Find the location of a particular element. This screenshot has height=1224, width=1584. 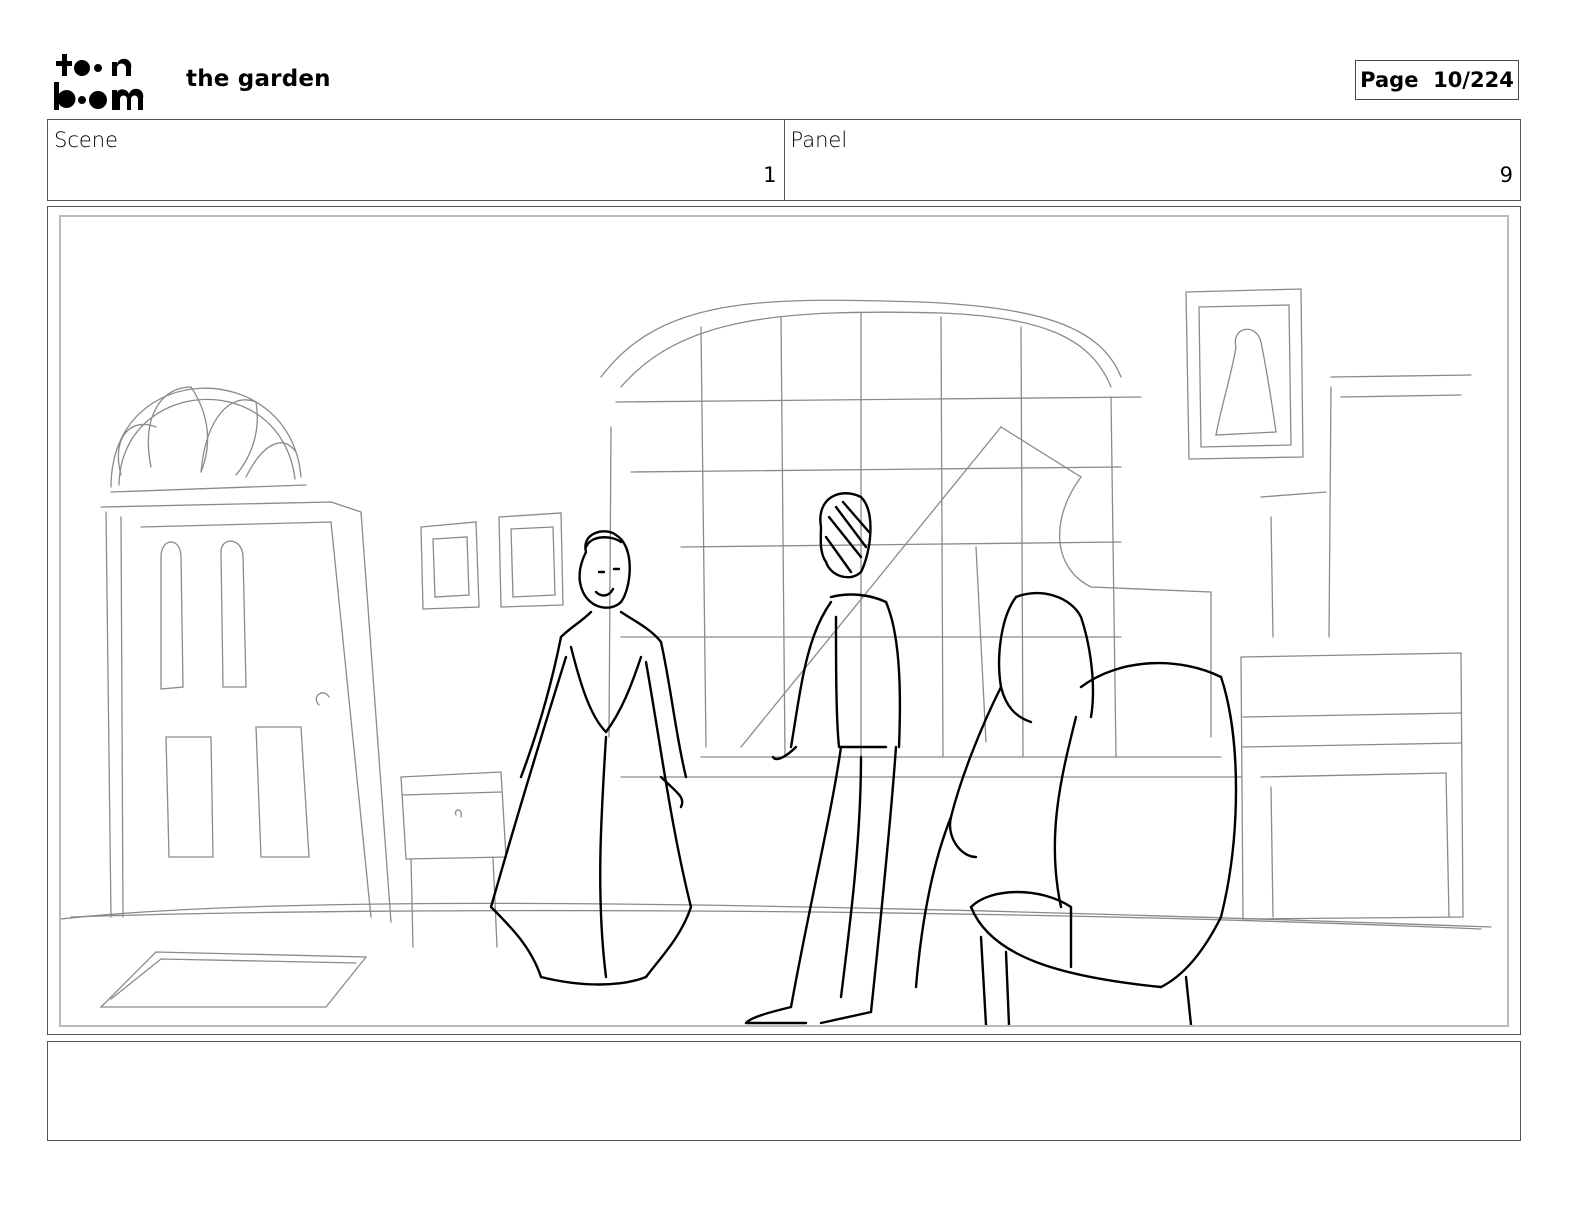

toon-boom-logo is located at coordinates (108, 82).